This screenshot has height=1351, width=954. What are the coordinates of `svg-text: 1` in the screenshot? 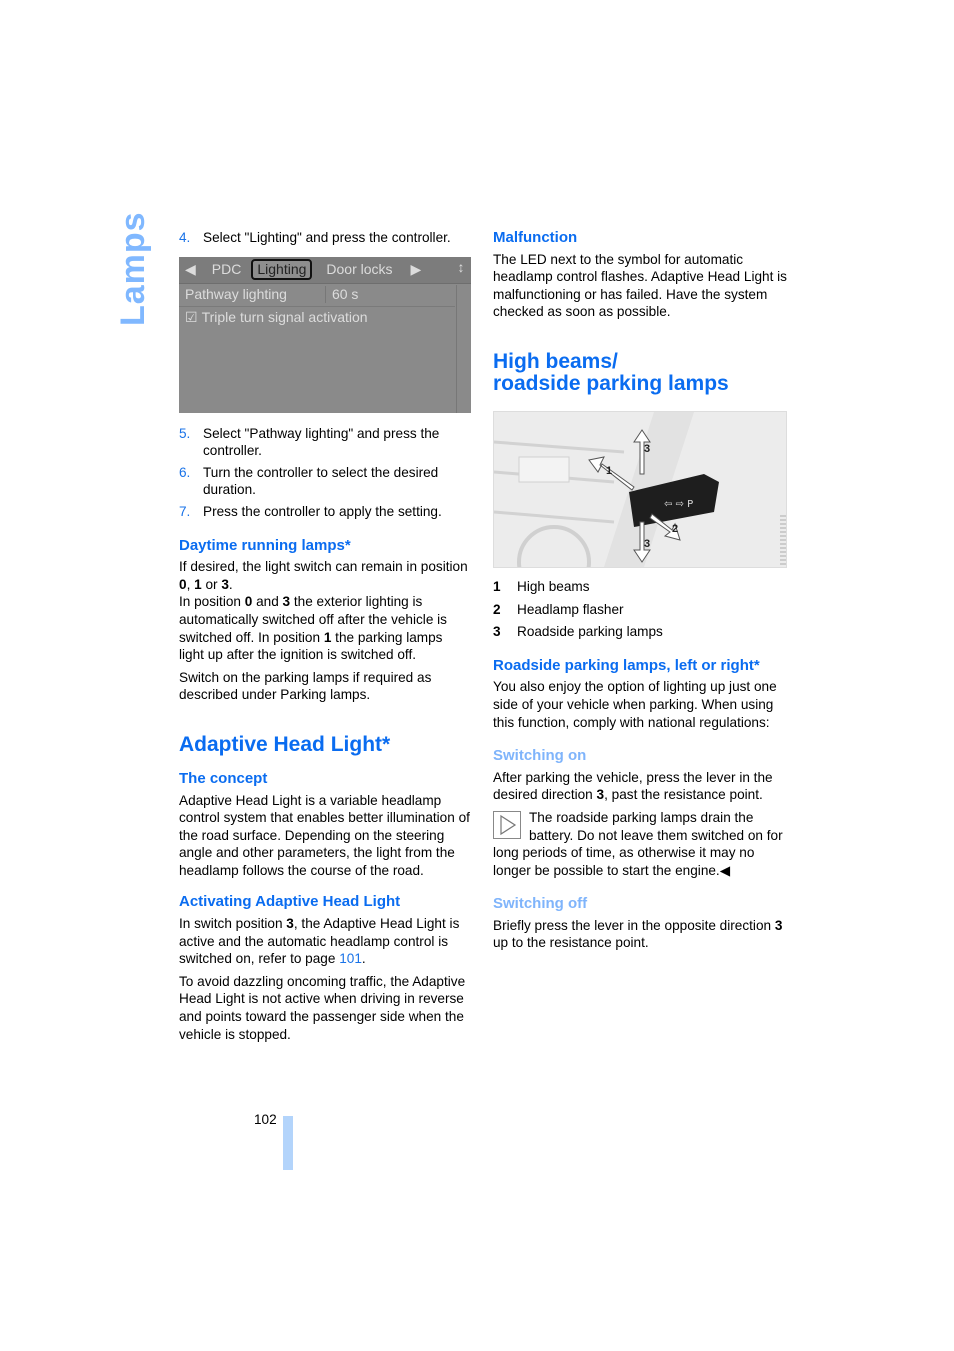 It's located at (609, 471).